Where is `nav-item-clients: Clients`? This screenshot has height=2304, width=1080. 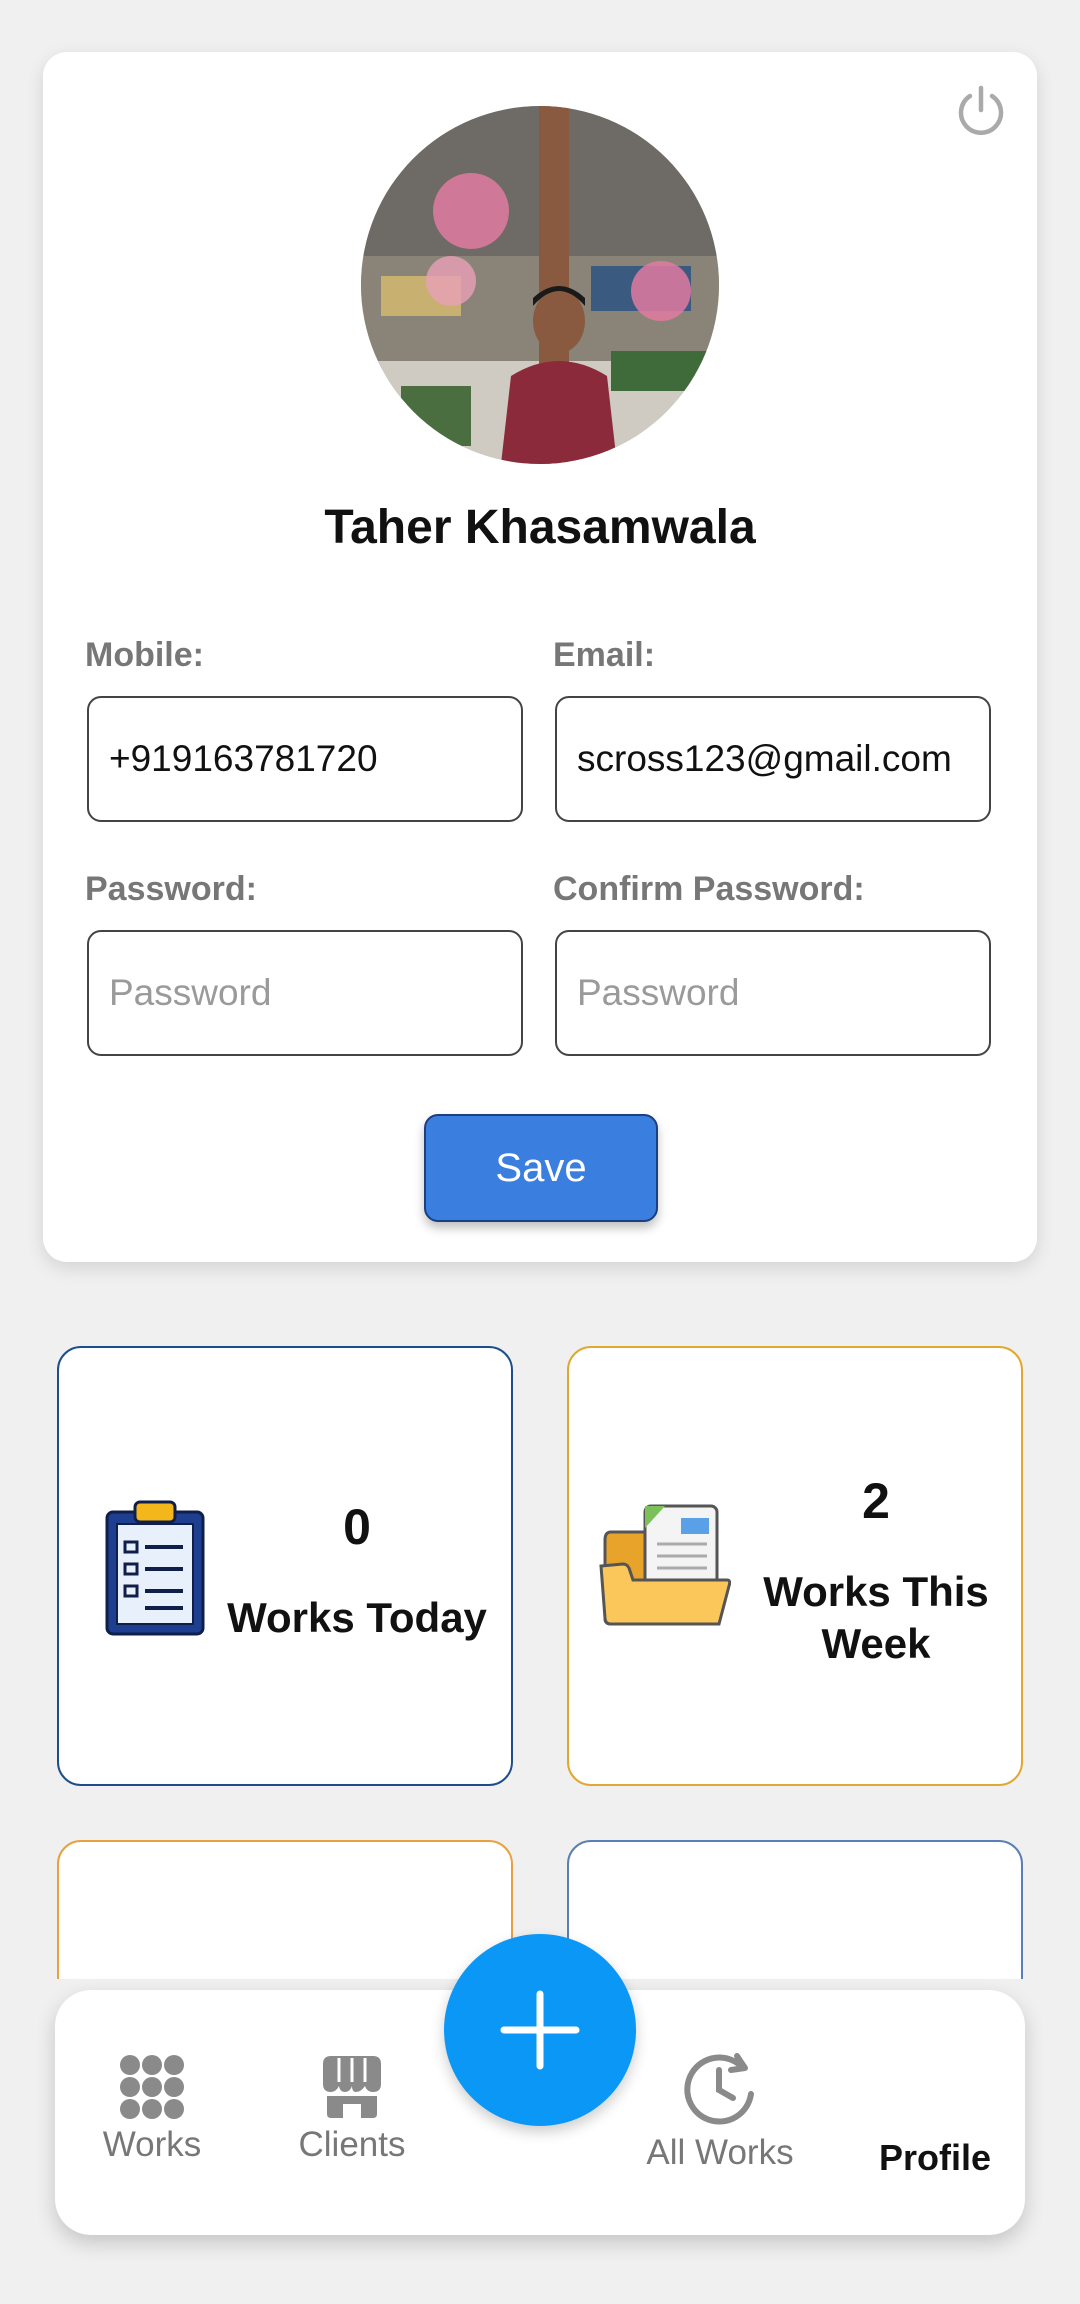 nav-item-clients: Clients is located at coordinates (352, 2109).